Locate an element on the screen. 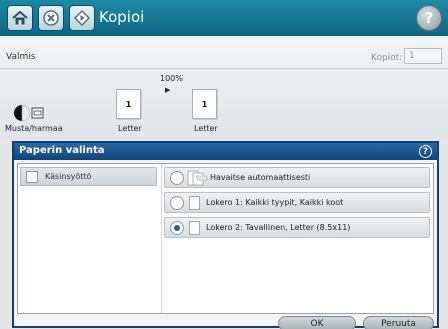 Image resolution: width=448 pixels, height=329 pixels. option-tray-2: Lokero 2: Tavallinen, Letter (8.5x11) is located at coordinates (297, 227).